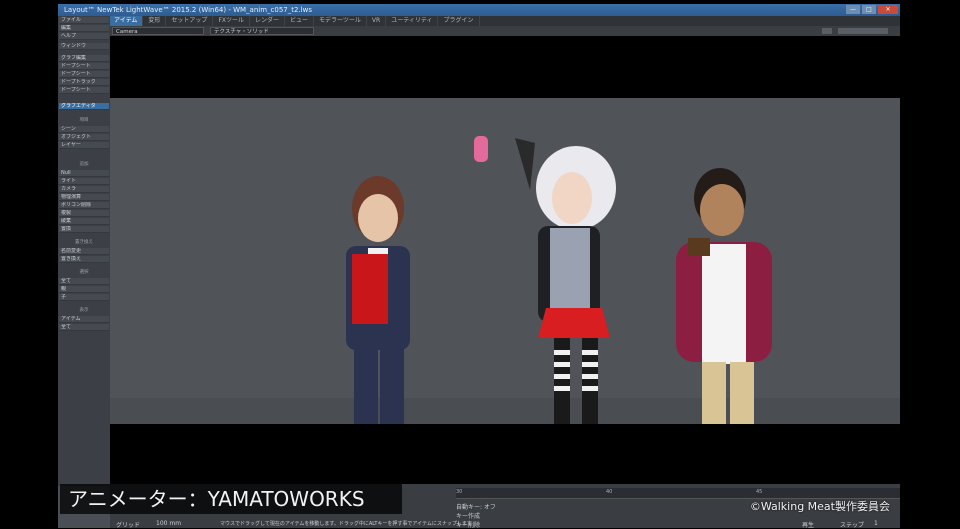  Describe the element at coordinates (699, 247) in the screenshot. I see `chocolate` at that location.